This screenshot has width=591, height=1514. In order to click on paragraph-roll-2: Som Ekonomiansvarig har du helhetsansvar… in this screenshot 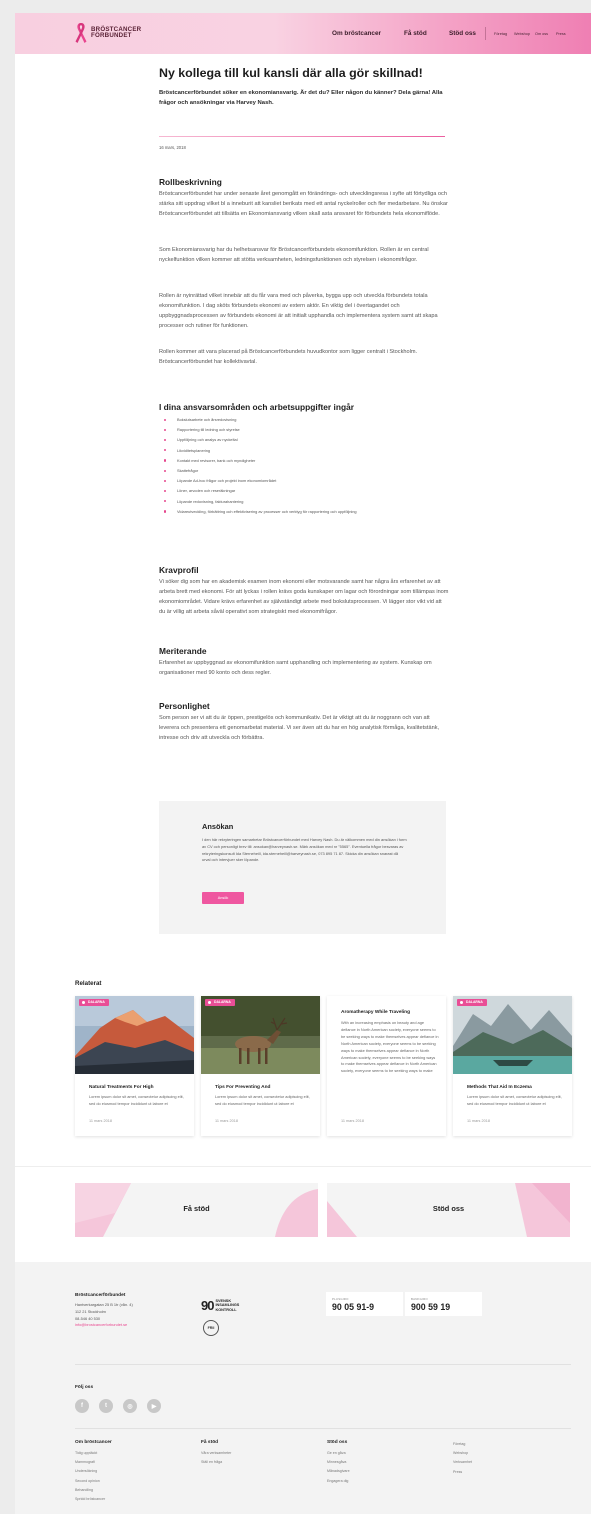, I will do `click(294, 255)`.